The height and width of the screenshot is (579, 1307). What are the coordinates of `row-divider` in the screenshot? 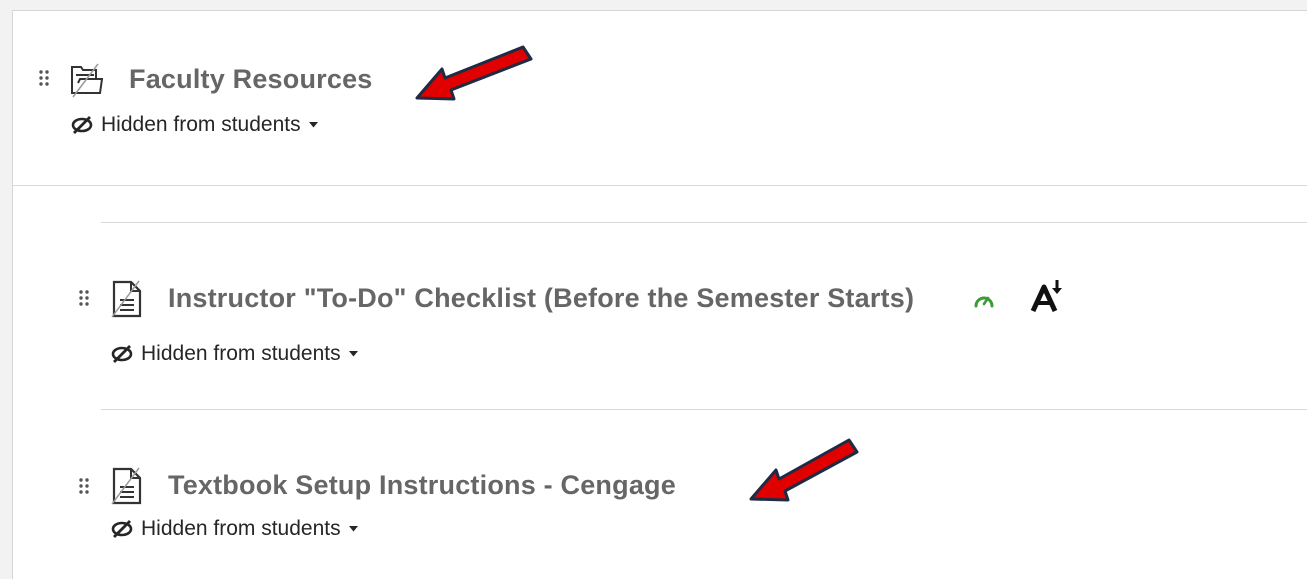 It's located at (660, 185).